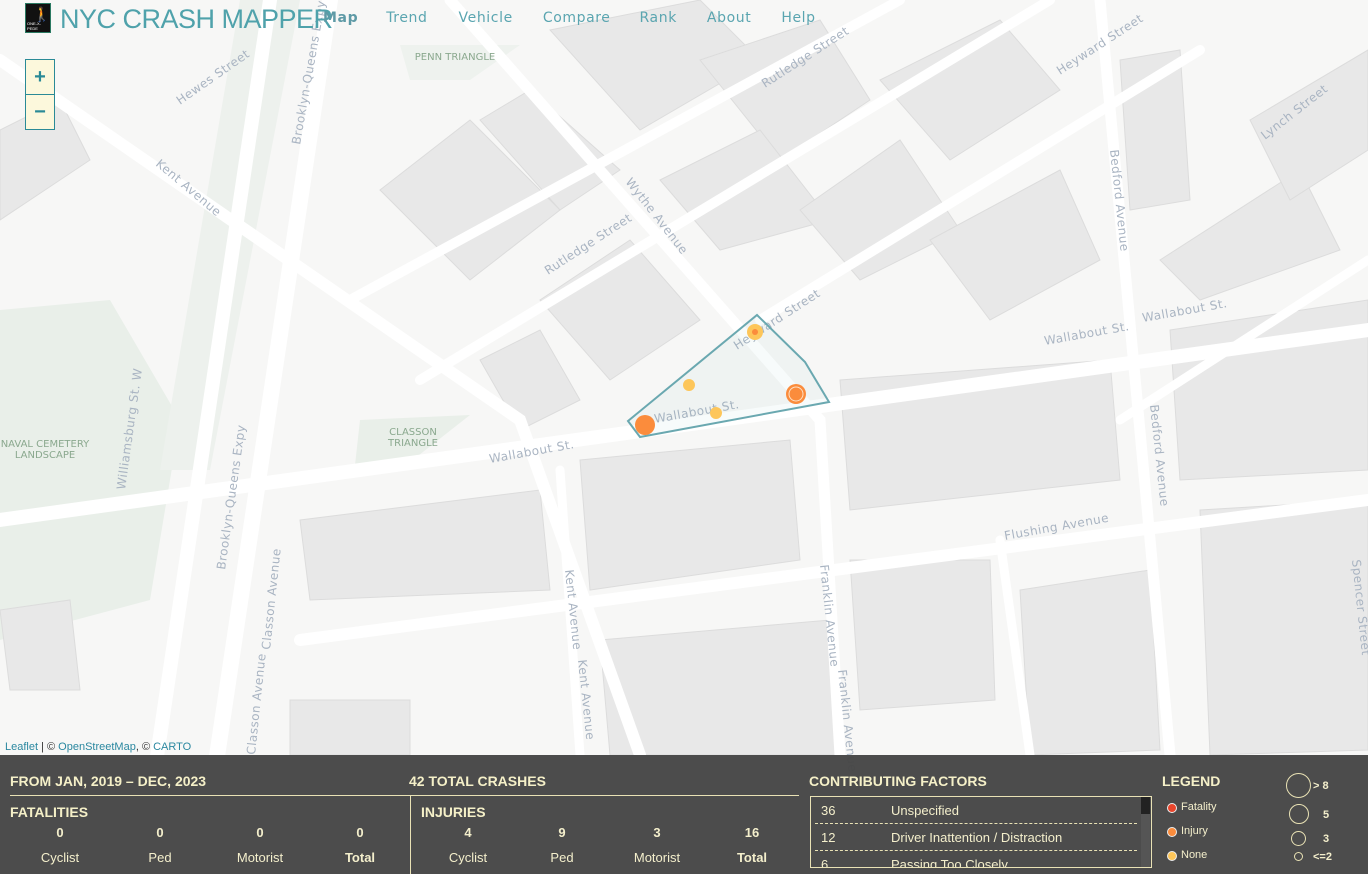  What do you see at coordinates (825, 862) in the screenshot?
I see `factor-count: 6` at bounding box center [825, 862].